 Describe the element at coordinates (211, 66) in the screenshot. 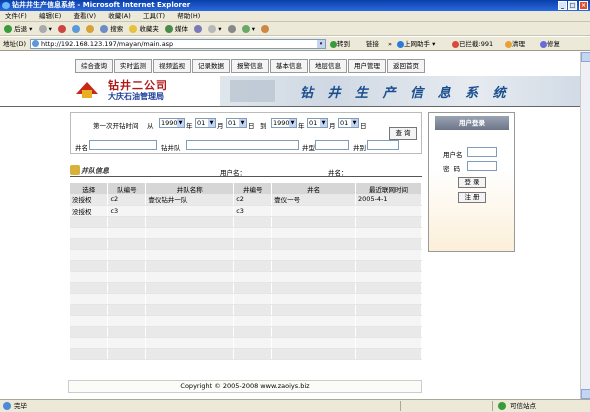

I see `nav-record-data: 记录数据` at that location.